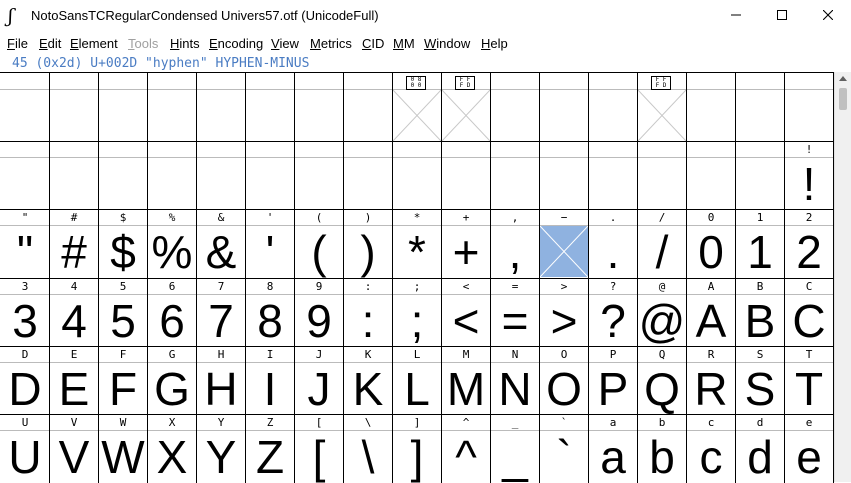 The image size is (851, 483). What do you see at coordinates (368, 448) in the screenshot?
I see `glyph-cell: \ \` at bounding box center [368, 448].